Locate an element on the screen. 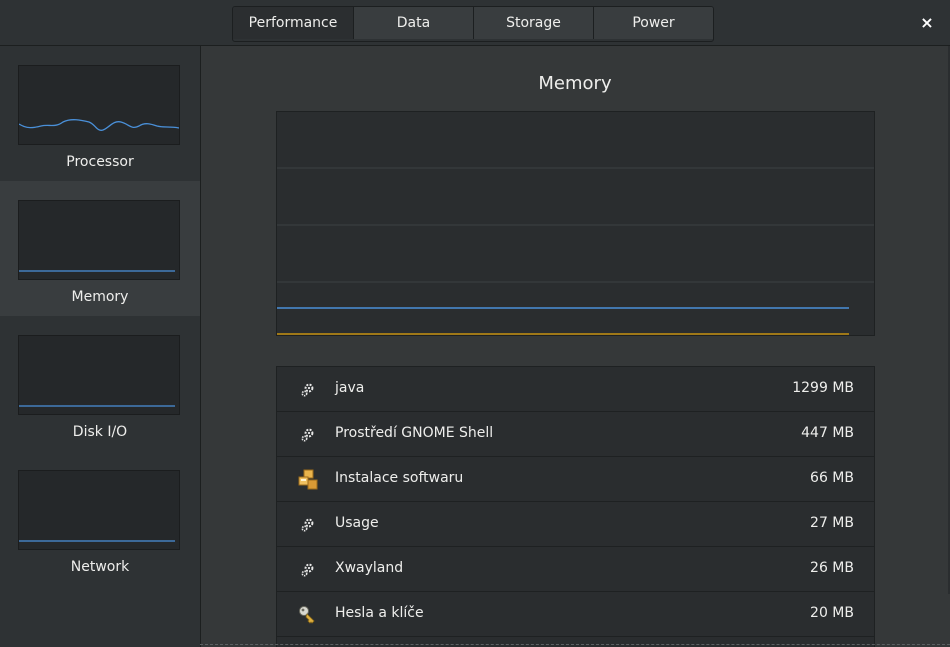  process-name: Prostředí GNOME Shell is located at coordinates (414, 433).